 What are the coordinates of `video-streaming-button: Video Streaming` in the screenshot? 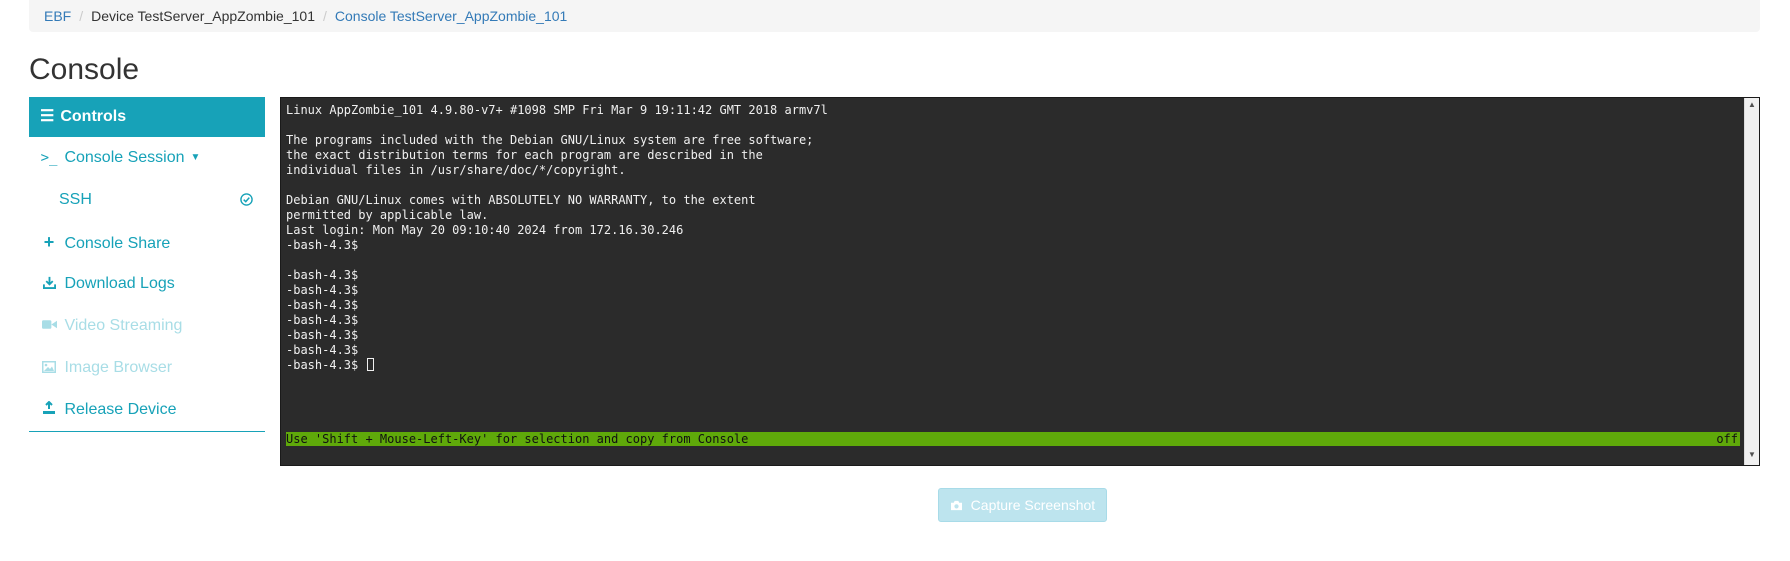 It's located at (147, 326).